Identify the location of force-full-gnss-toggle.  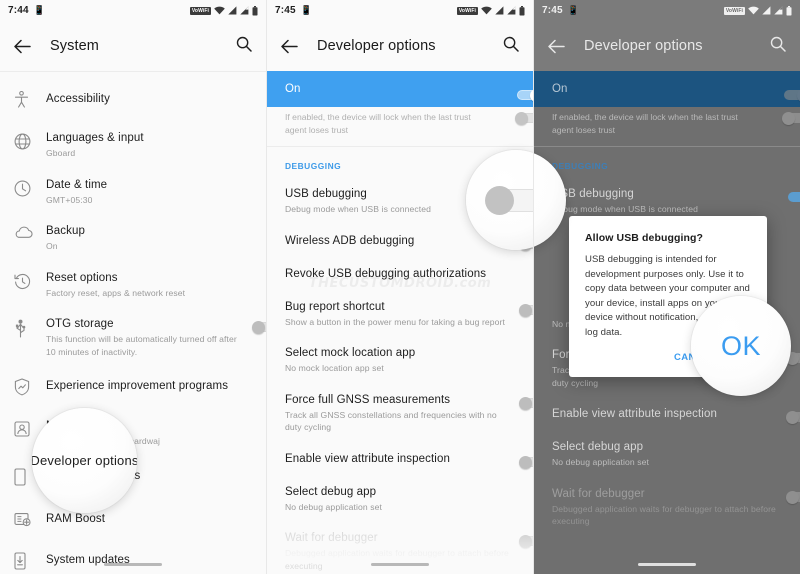
(523, 401).